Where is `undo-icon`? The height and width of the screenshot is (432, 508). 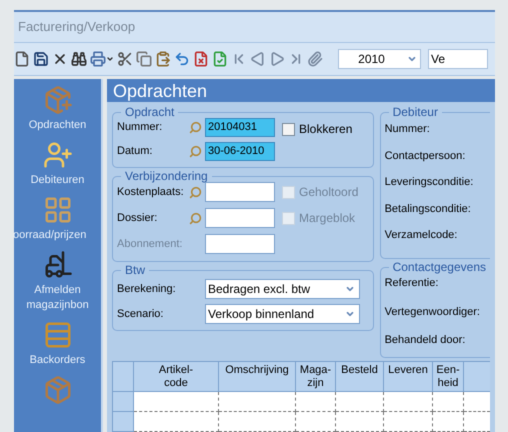
undo-icon is located at coordinates (182, 59).